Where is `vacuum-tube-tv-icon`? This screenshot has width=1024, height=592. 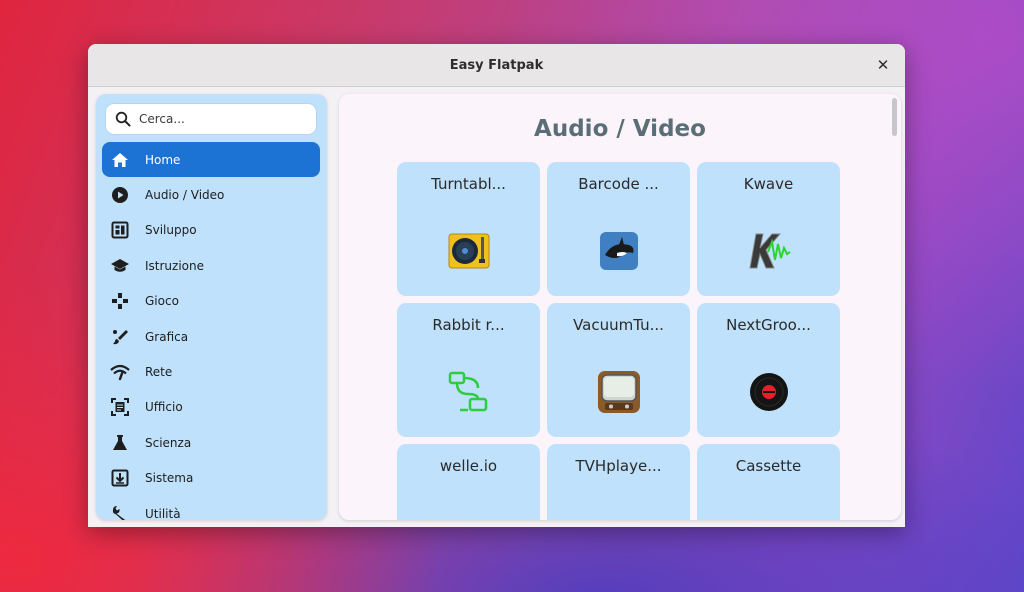
vacuum-tube-tv-icon is located at coordinates (619, 392).